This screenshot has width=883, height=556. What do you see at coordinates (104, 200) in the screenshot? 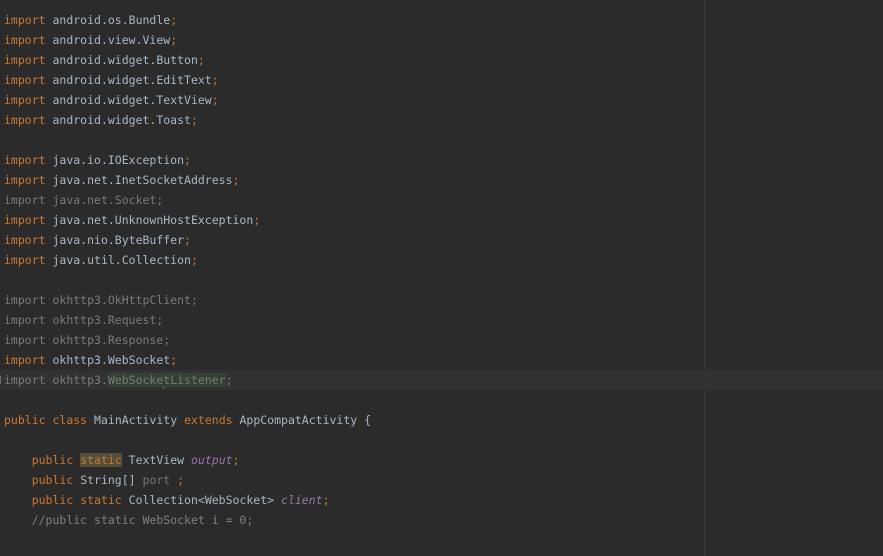
I see `import-path: java.net.Socket` at bounding box center [104, 200].